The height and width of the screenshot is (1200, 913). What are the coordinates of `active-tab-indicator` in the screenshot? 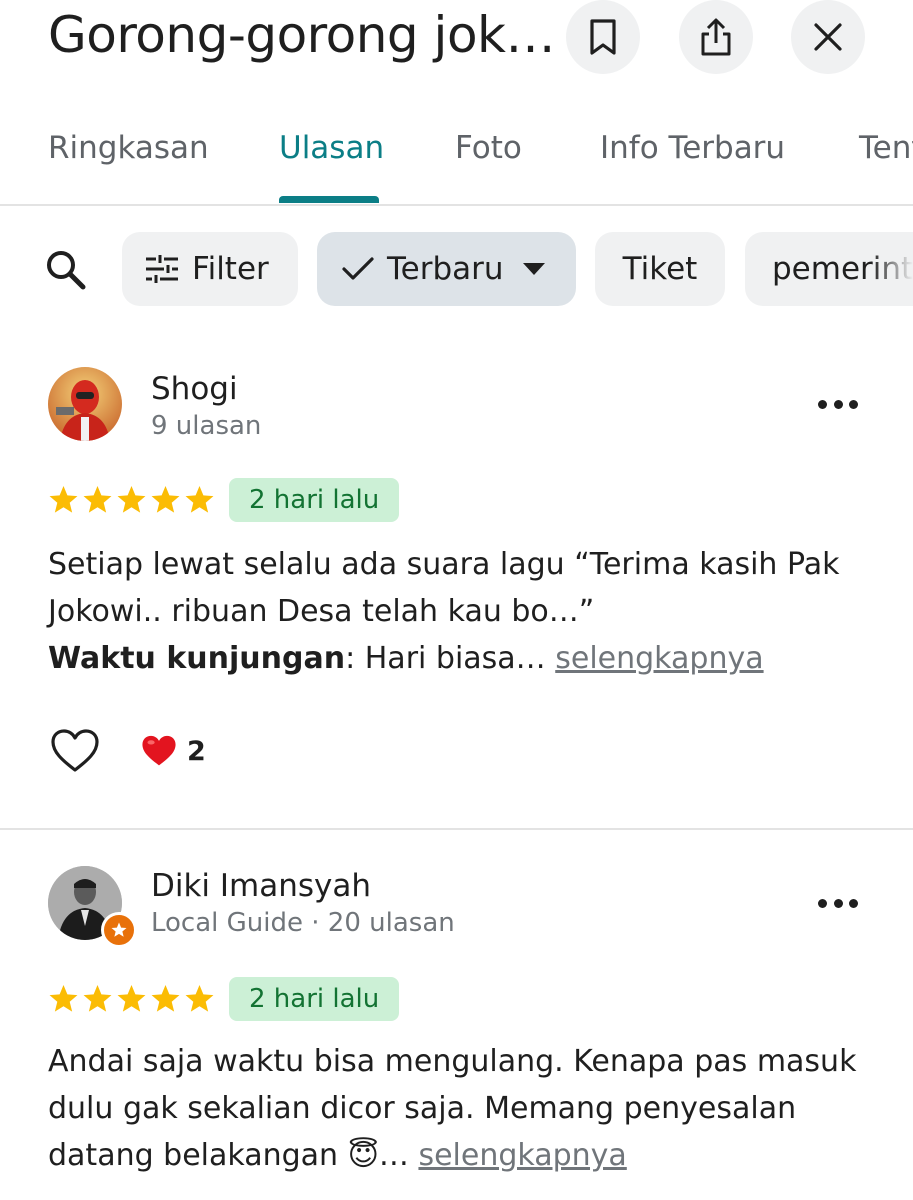 It's located at (329, 199).